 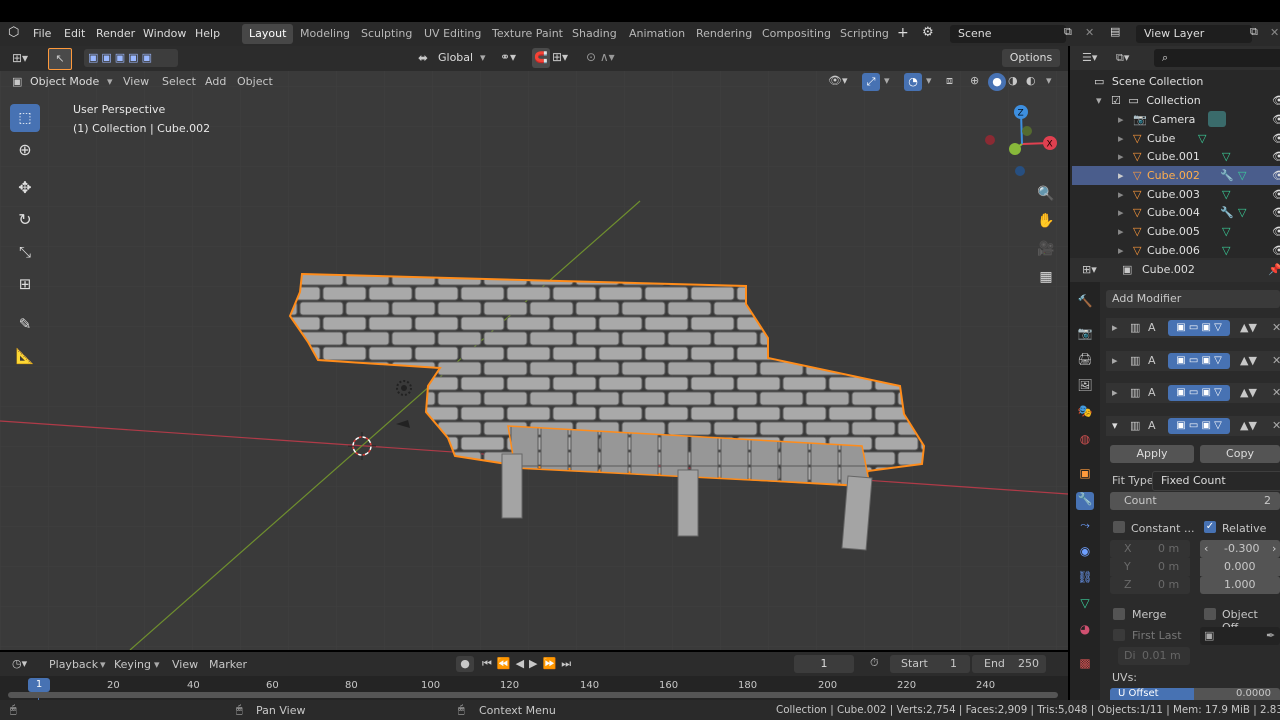 I want to click on tab-data-icon: ▽, so click(x=1085, y=605).